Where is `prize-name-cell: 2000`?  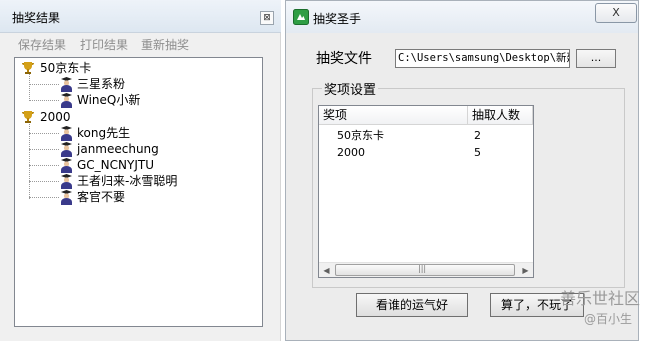 prize-name-cell: 2000 is located at coordinates (351, 153).